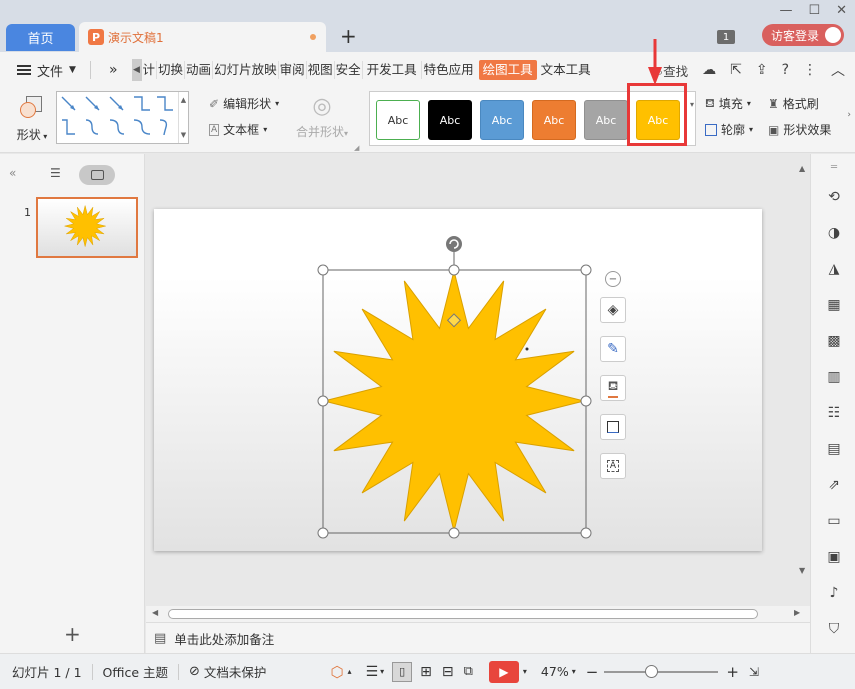 Image resolution: width=855 pixels, height=689 pixels. I want to click on slide-thumbnail, so click(87, 227).